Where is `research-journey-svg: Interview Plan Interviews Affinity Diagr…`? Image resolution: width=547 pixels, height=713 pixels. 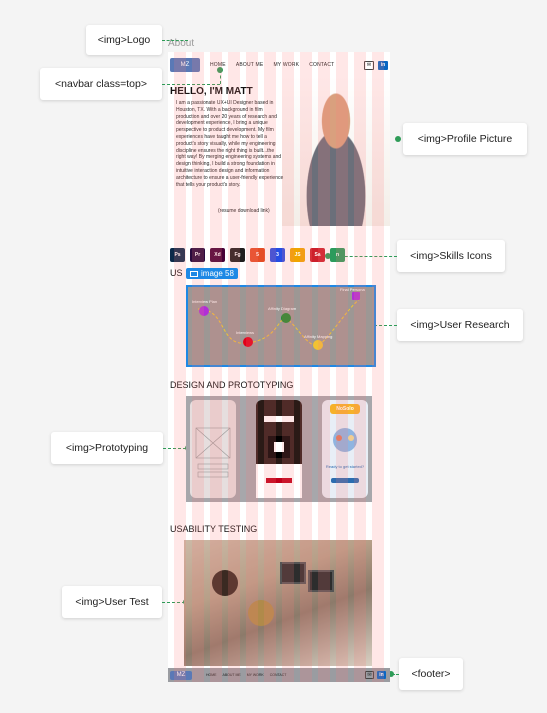 research-journey-svg: Interview Plan Interviews Affinity Diagr… is located at coordinates (278, 318).